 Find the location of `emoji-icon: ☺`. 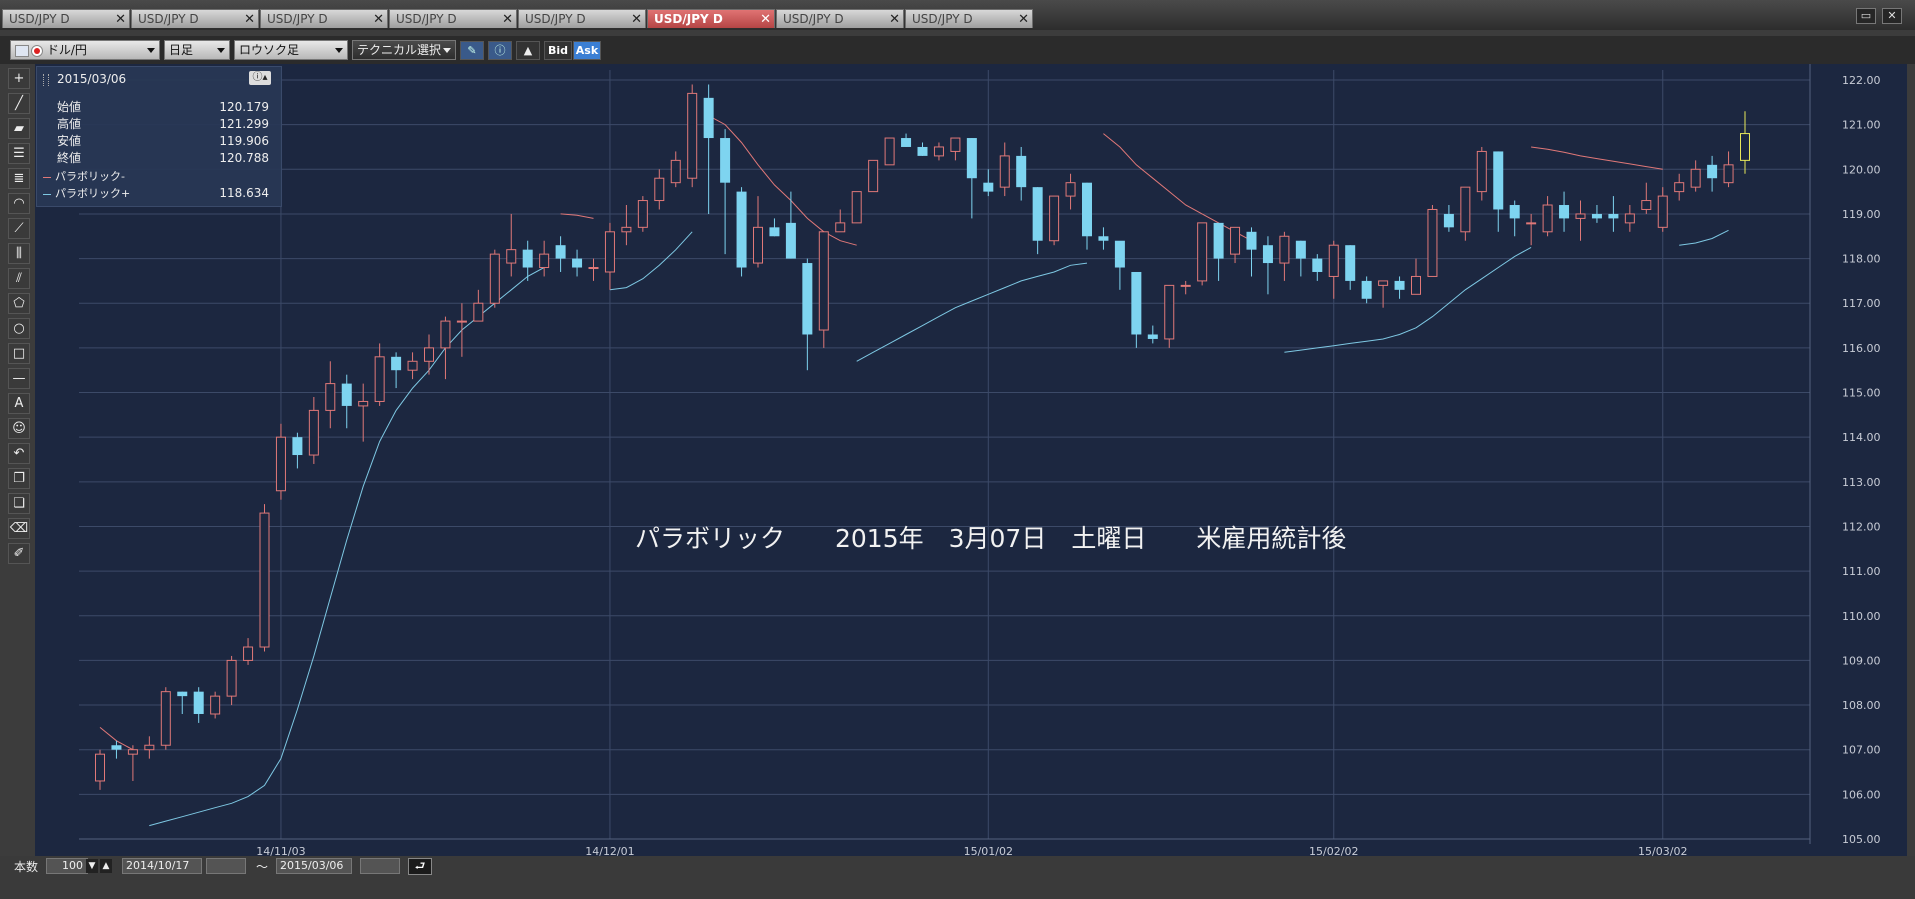

emoji-icon: ☺ is located at coordinates (19, 428).